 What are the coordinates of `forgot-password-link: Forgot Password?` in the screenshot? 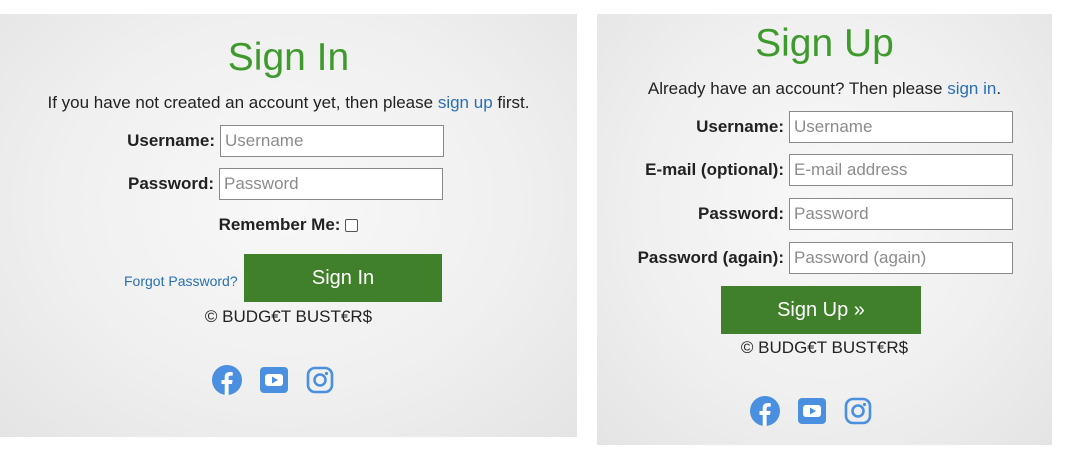 It's located at (181, 281).